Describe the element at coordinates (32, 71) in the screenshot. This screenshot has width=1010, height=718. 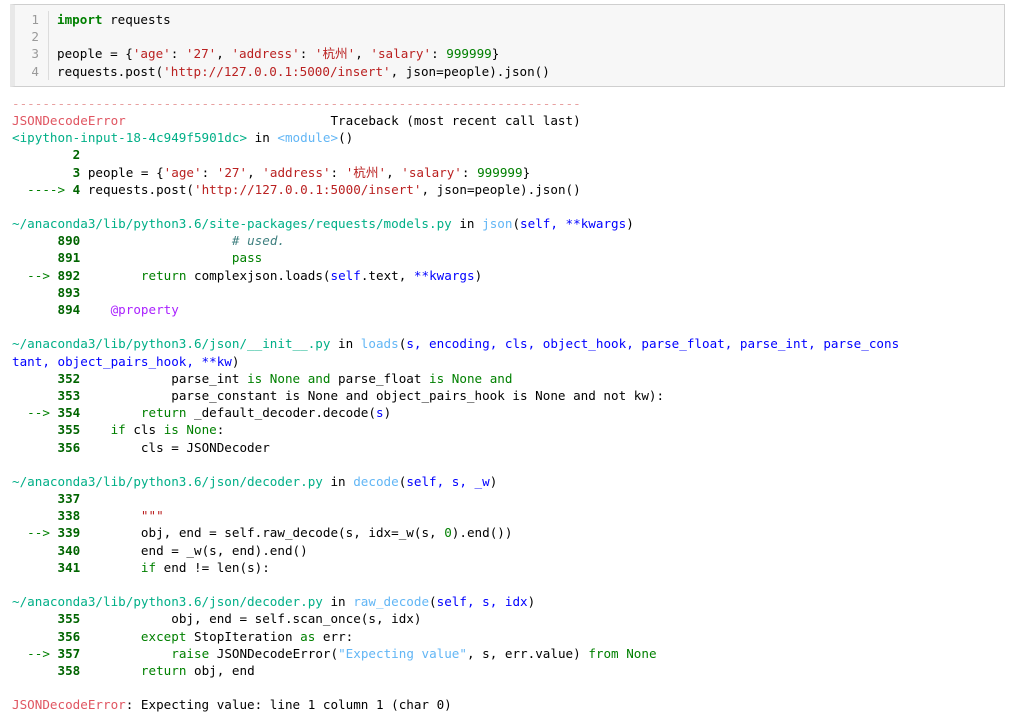
I see `code-line-number: 4` at that location.